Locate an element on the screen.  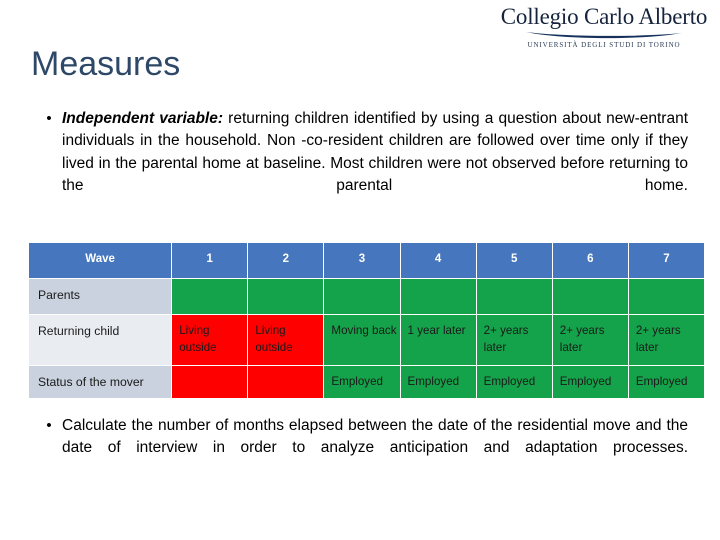
cell-parents-w6 is located at coordinates (590, 296).